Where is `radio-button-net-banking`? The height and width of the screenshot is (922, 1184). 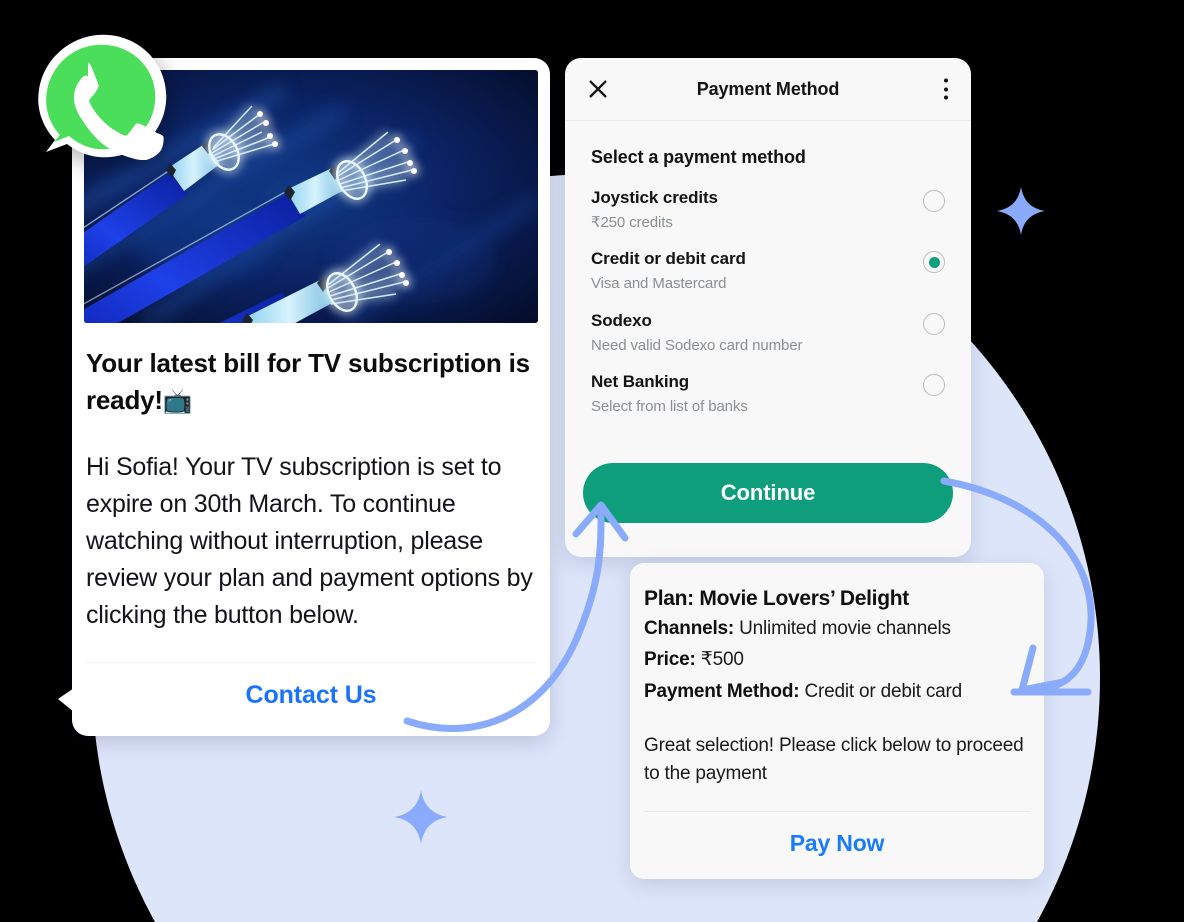 radio-button-net-banking is located at coordinates (934, 385).